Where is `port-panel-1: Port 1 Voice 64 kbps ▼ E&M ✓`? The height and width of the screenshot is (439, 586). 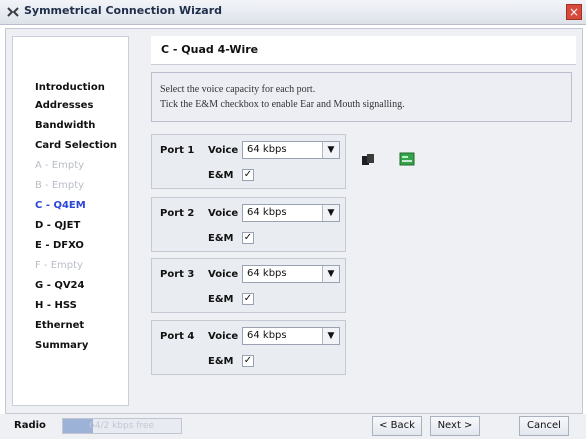
port-panel-1: Port 1 Voice 64 kbps ▼ E&M ✓ is located at coordinates (248, 161).